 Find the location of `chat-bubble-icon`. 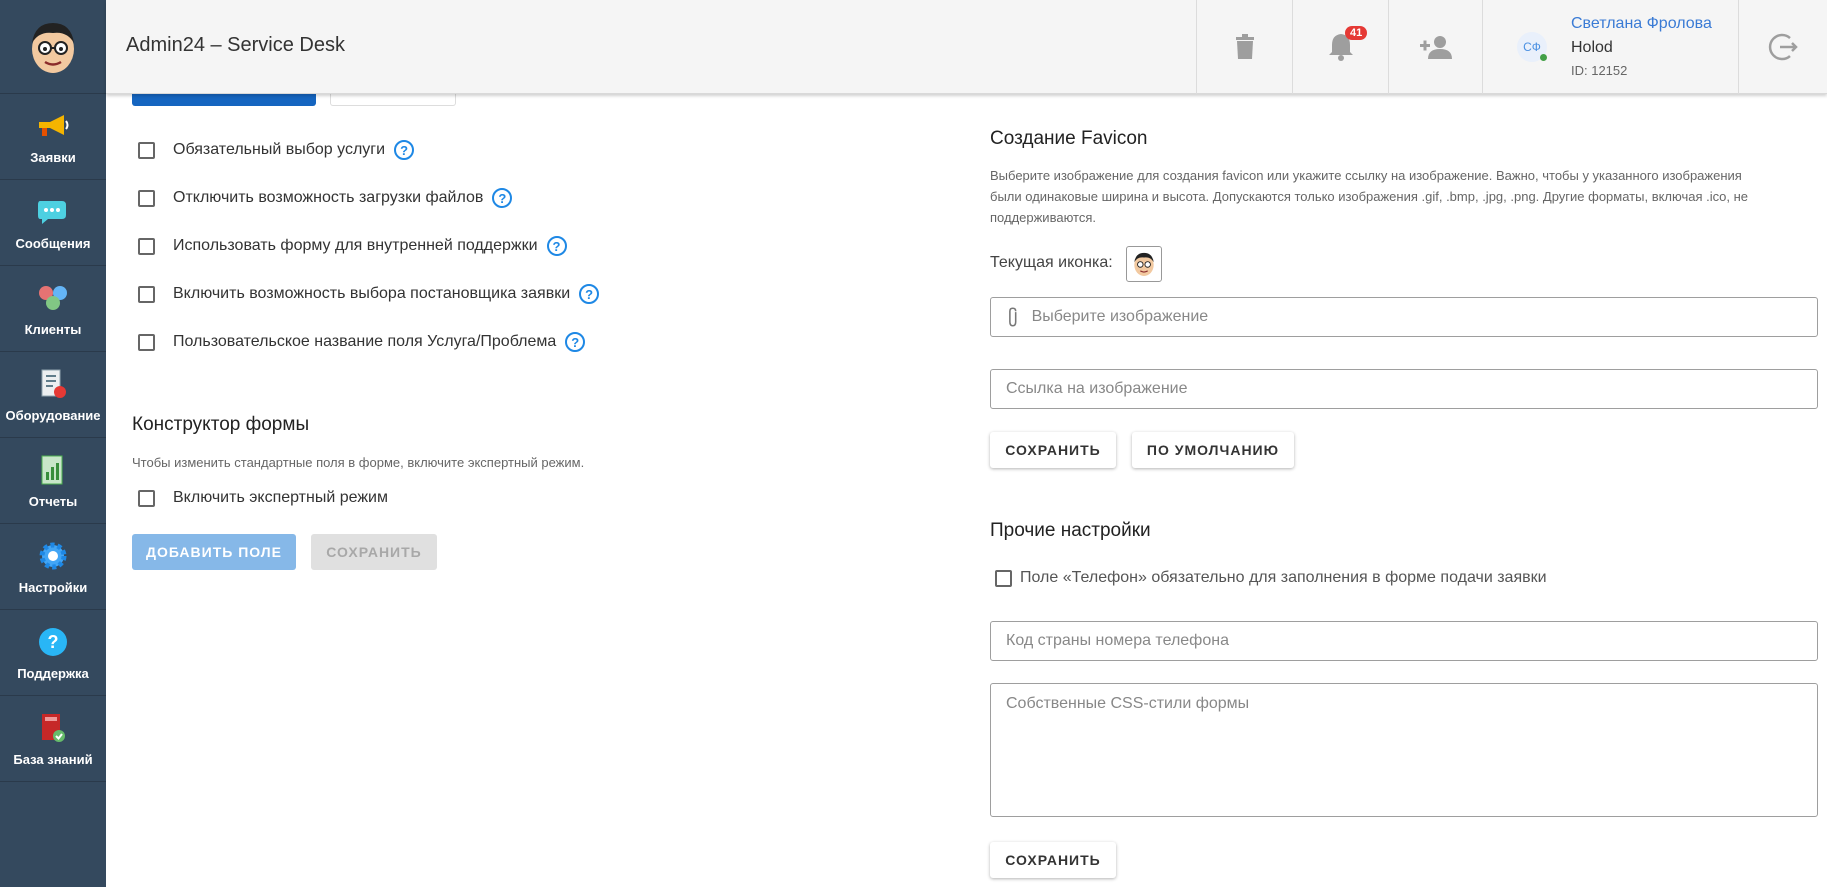

chat-bubble-icon is located at coordinates (53, 212).